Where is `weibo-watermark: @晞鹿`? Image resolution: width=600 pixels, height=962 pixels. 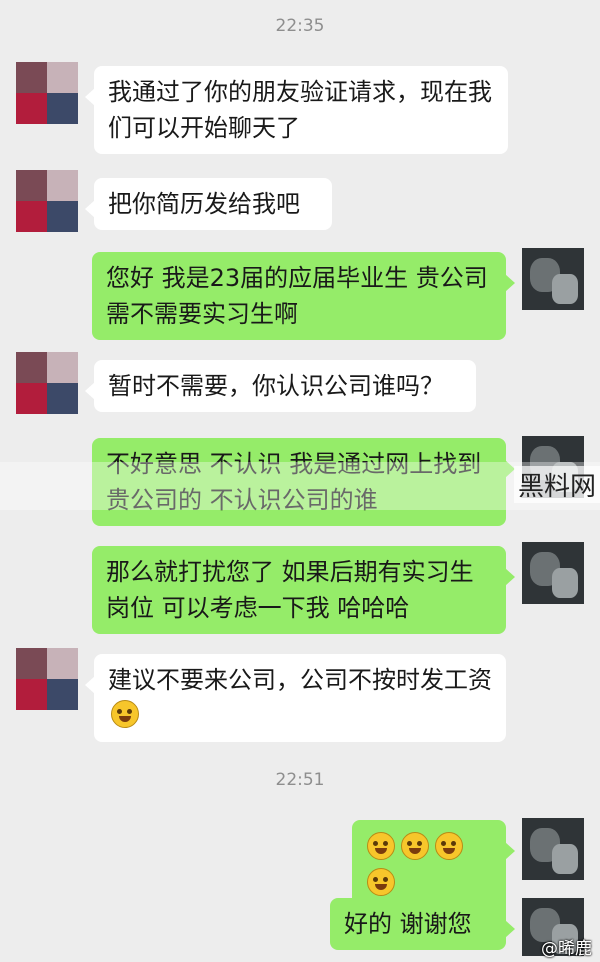 weibo-watermark: @晞鹿 is located at coordinates (566, 949).